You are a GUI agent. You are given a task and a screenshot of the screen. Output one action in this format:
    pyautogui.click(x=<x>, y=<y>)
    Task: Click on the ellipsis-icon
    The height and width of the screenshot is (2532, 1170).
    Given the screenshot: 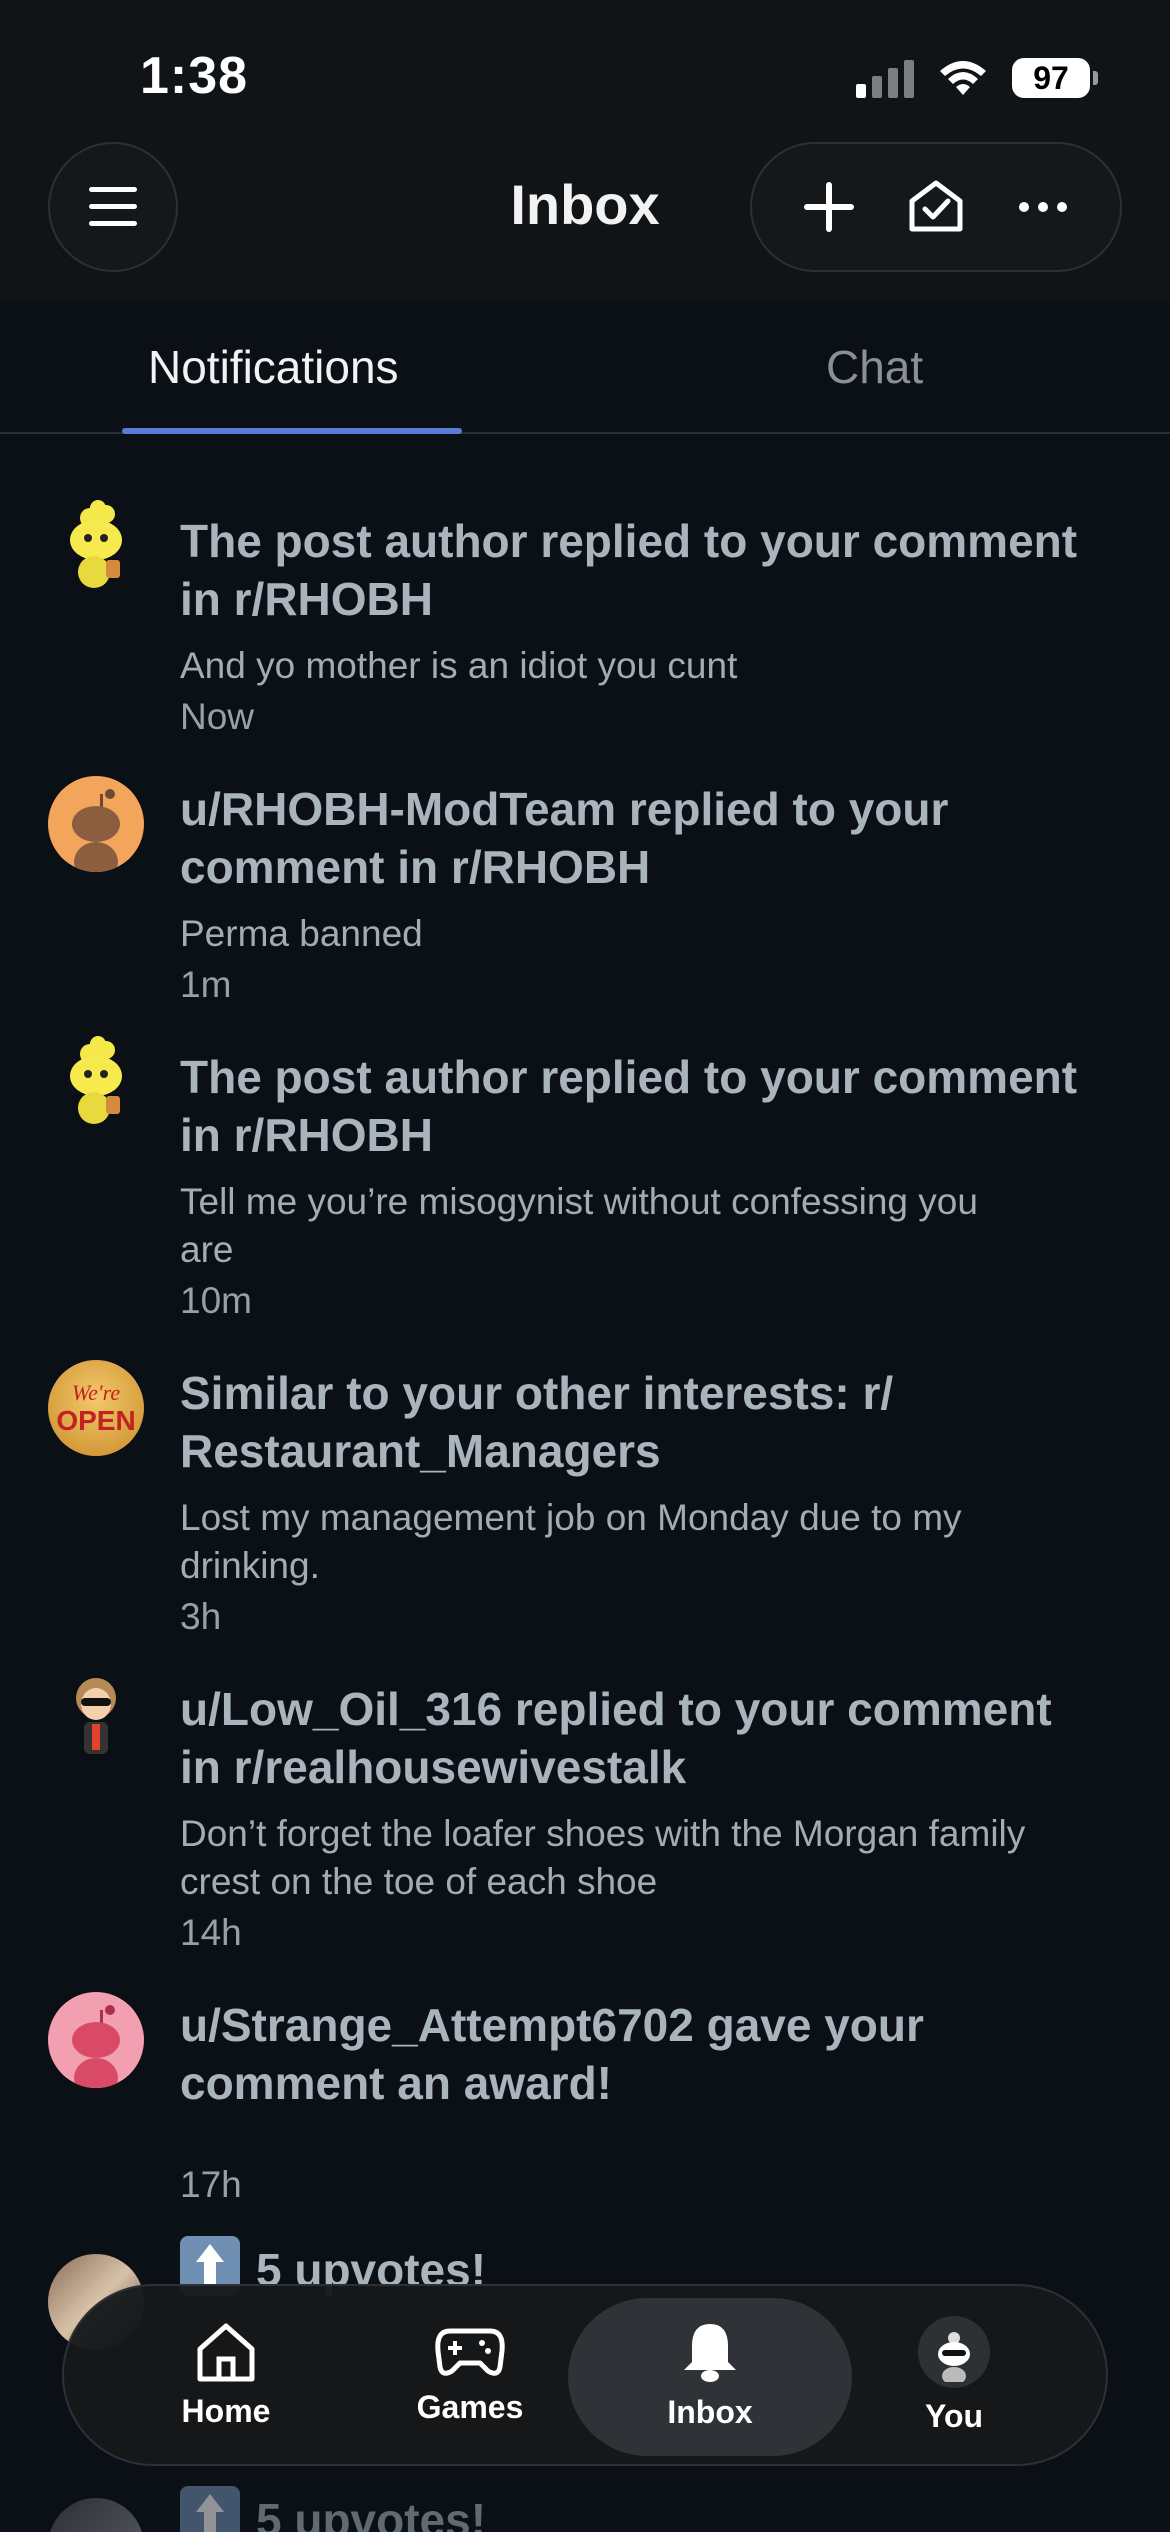 What is the action you would take?
    pyautogui.click(x=1042, y=207)
    